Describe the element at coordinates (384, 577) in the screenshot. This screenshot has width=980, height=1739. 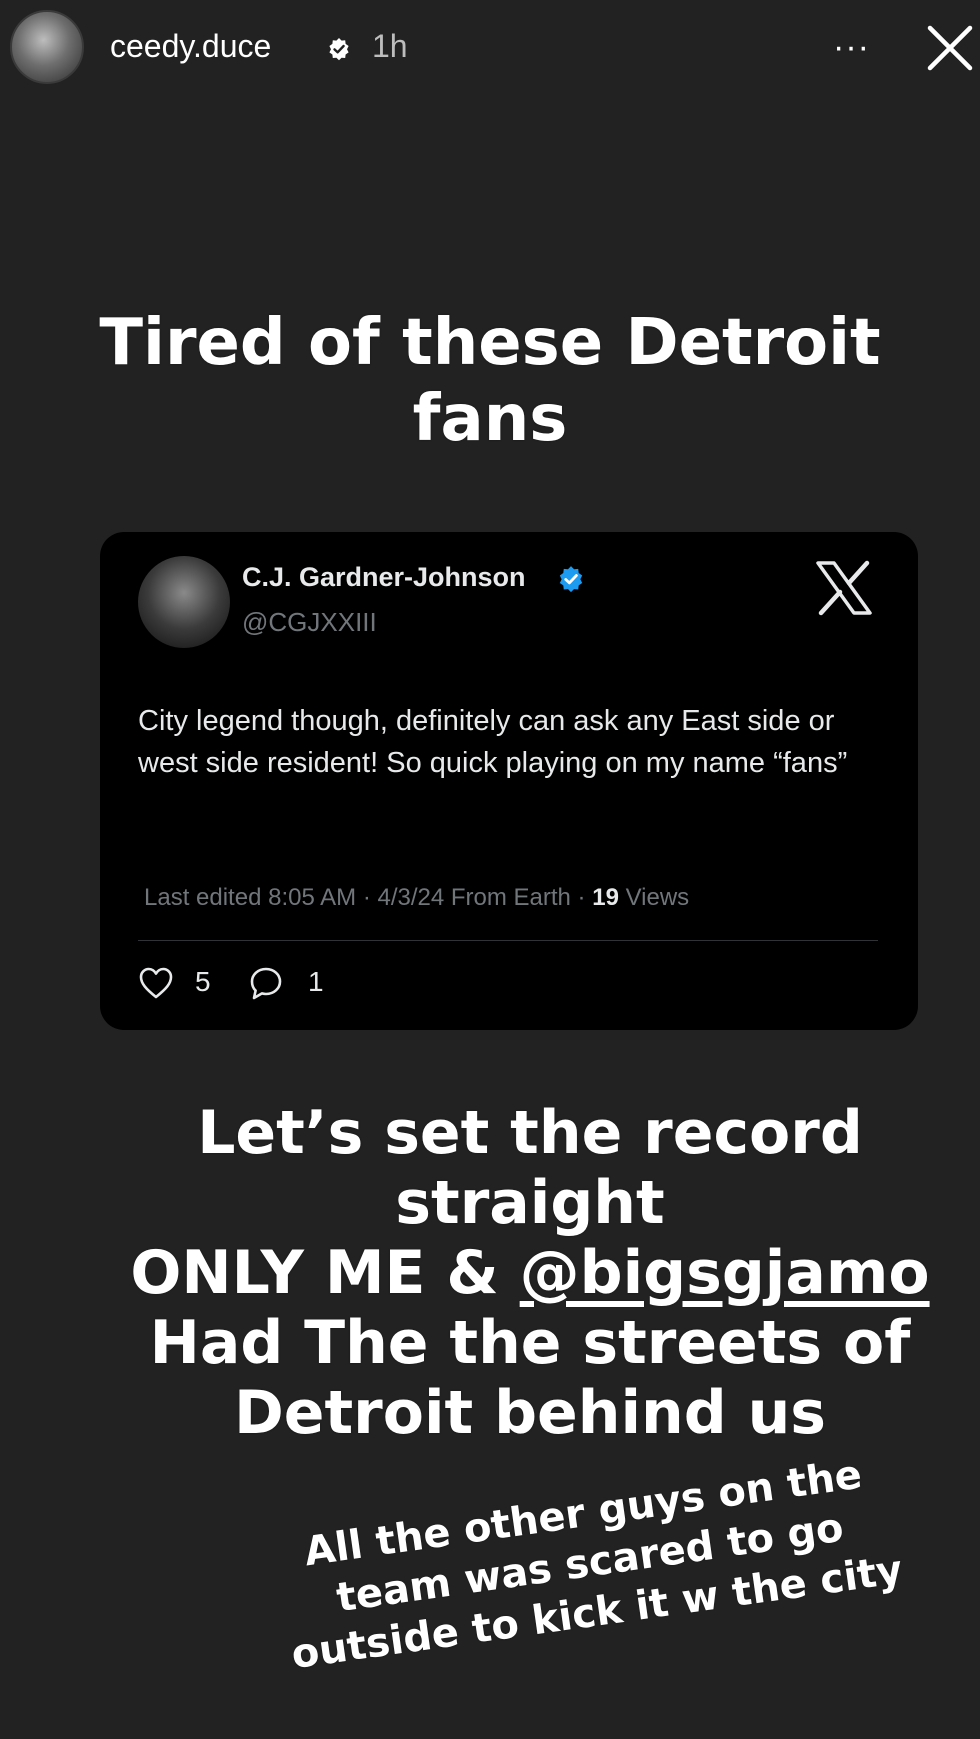
I see `tweet-author-name: C.J. Gardner-Johnson` at that location.